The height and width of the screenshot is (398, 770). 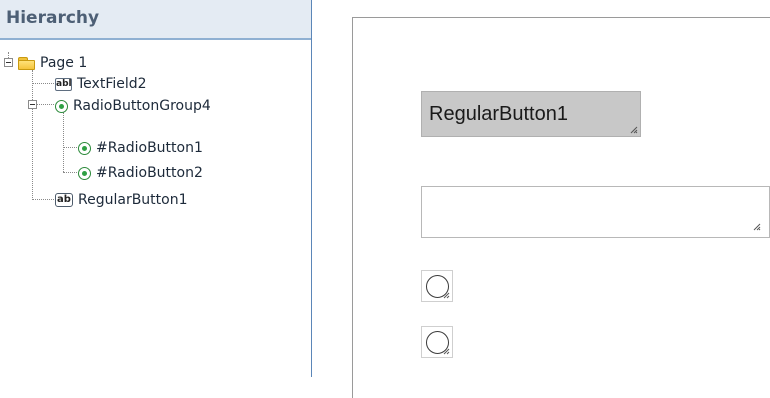 I want to click on tree-item-regularbutton1: ab RegularButton1, so click(x=121, y=200).